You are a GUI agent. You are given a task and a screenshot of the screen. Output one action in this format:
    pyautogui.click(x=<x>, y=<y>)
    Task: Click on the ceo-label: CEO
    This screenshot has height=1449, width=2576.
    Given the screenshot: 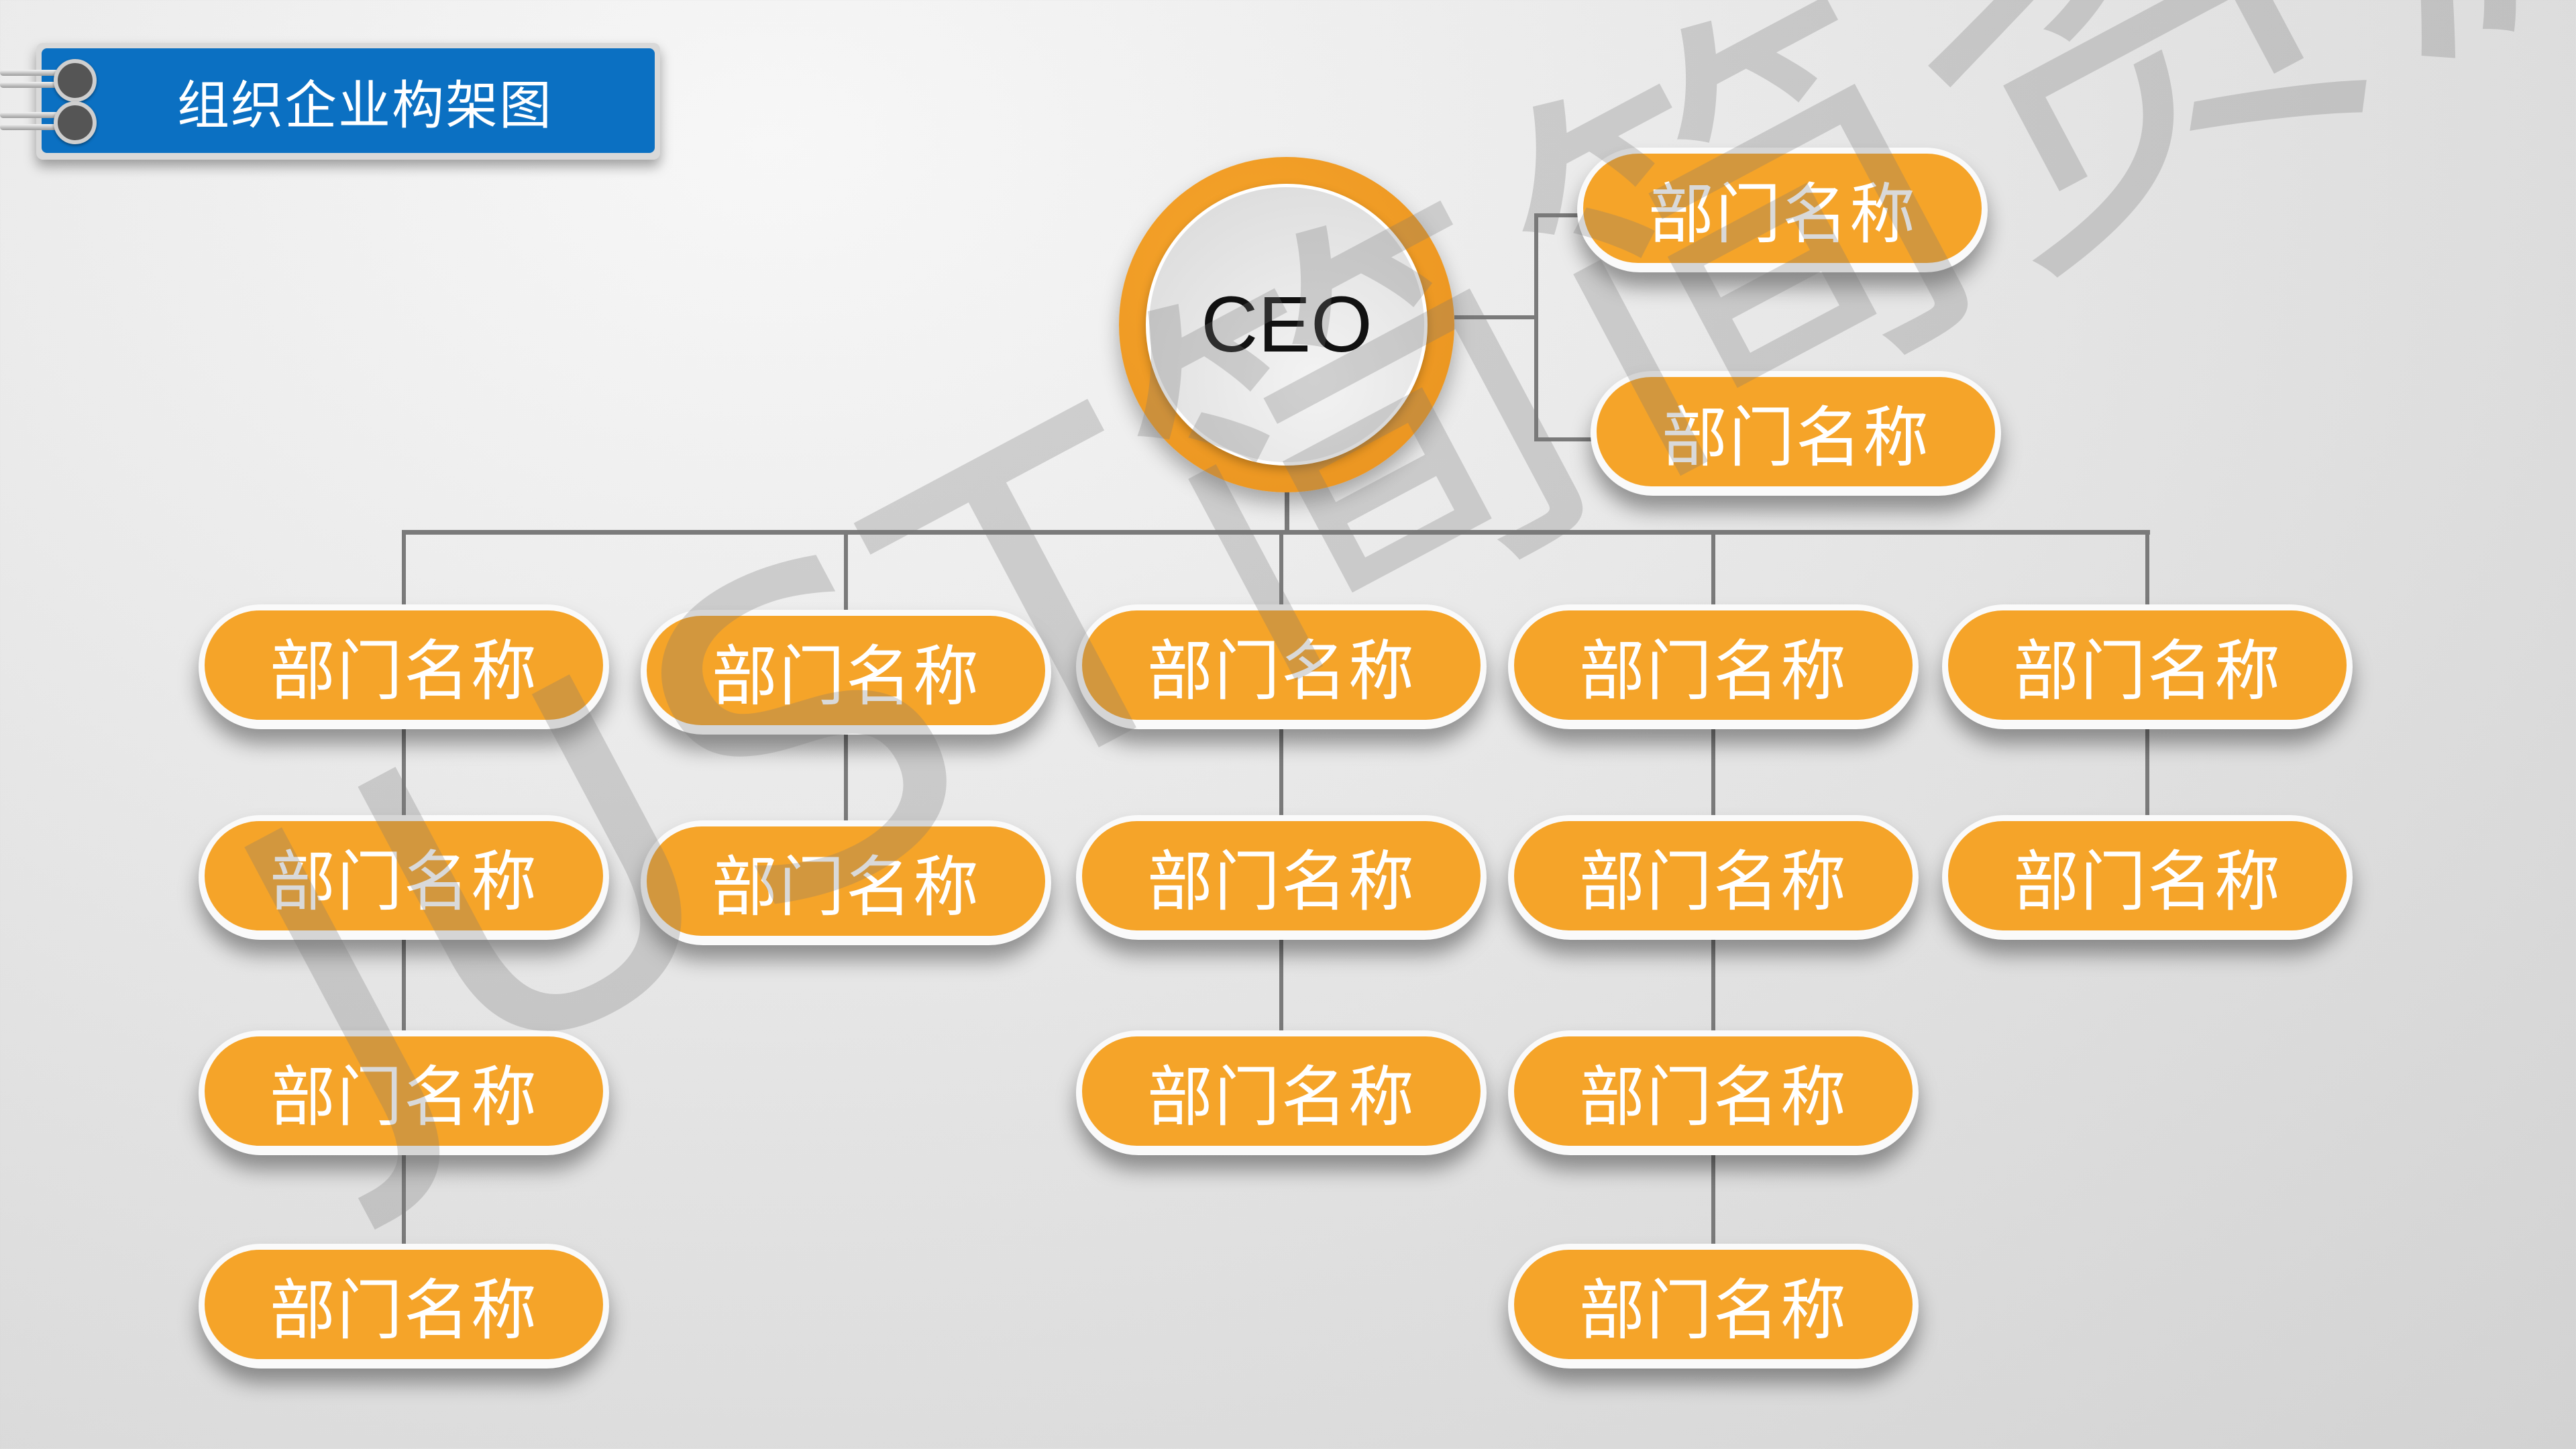 What is the action you would take?
    pyautogui.click(x=1287, y=324)
    